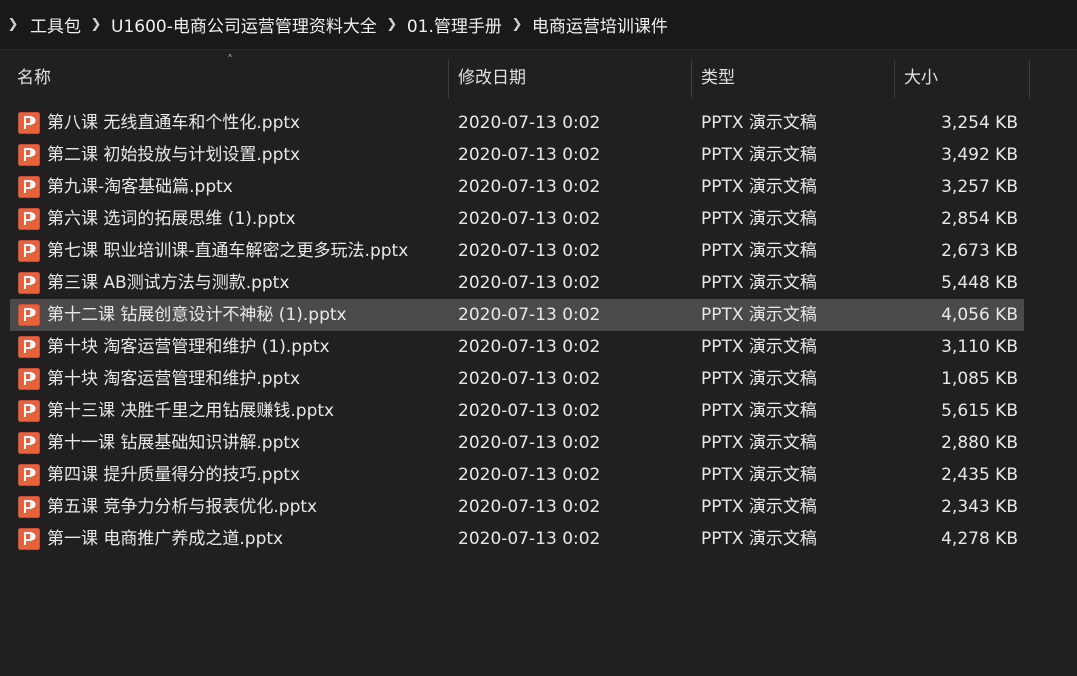 The image size is (1077, 676). Describe the element at coordinates (174, 123) in the screenshot. I see `file-name: 第八课 无线直通车和个性化.pptx` at that location.